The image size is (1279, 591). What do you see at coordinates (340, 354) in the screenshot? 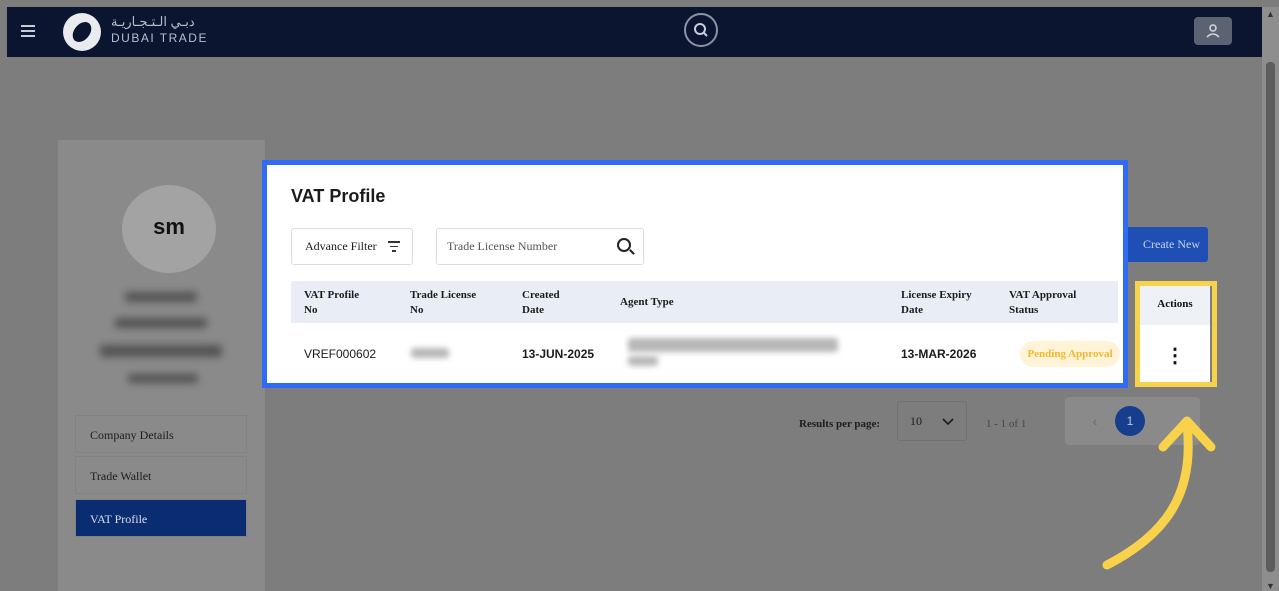
I see `vat-profile-no-cell: VREF000602` at bounding box center [340, 354].